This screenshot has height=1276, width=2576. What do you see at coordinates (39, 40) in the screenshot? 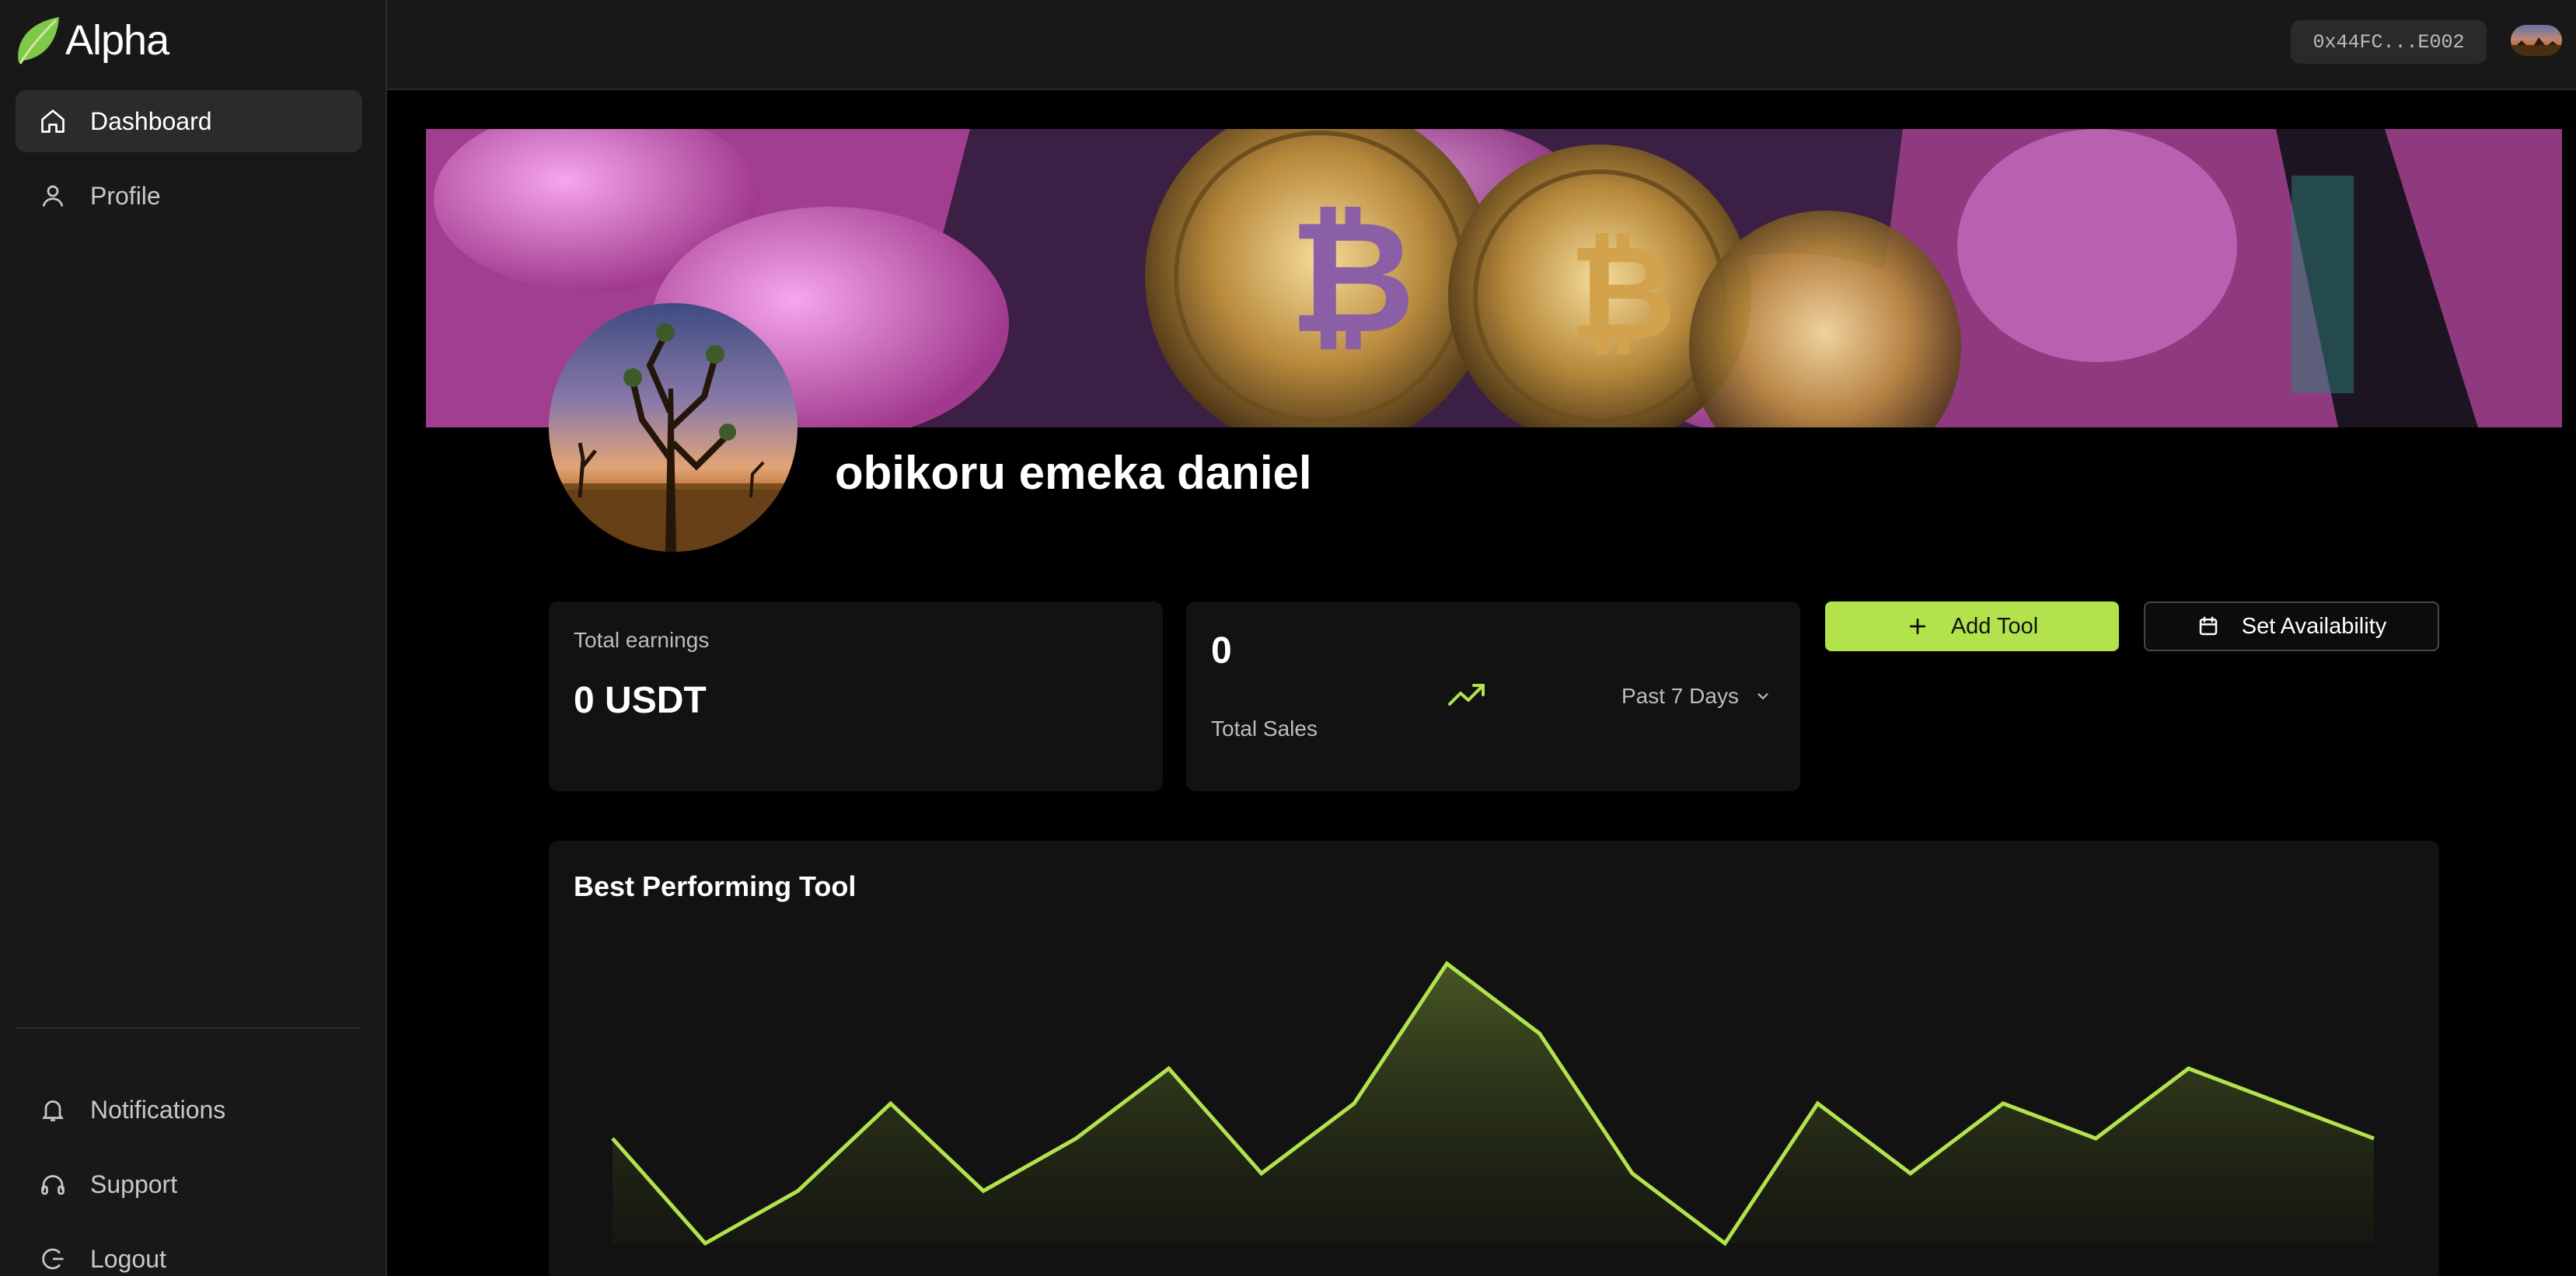
I see `leaf-logo-icon` at bounding box center [39, 40].